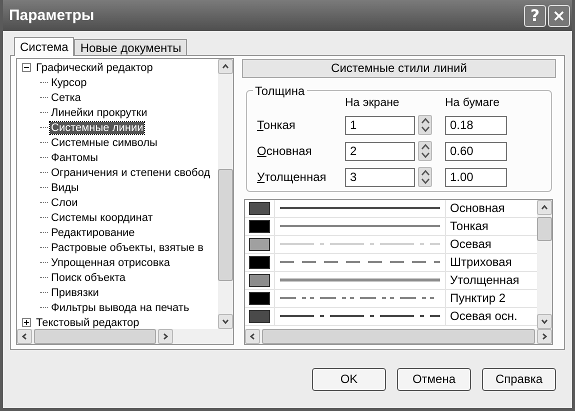  What do you see at coordinates (380, 151) in the screenshot?
I see `spin-field: 2` at bounding box center [380, 151].